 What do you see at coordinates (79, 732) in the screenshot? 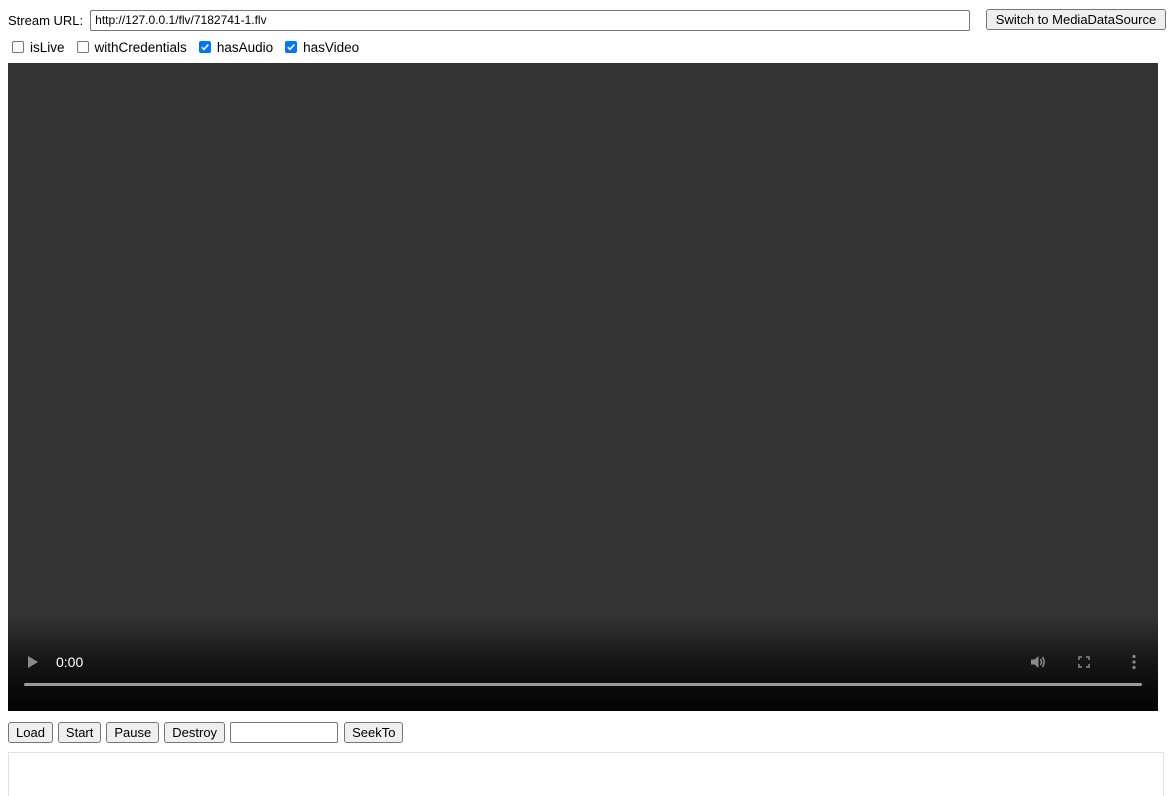
I see `start-button: Start` at bounding box center [79, 732].